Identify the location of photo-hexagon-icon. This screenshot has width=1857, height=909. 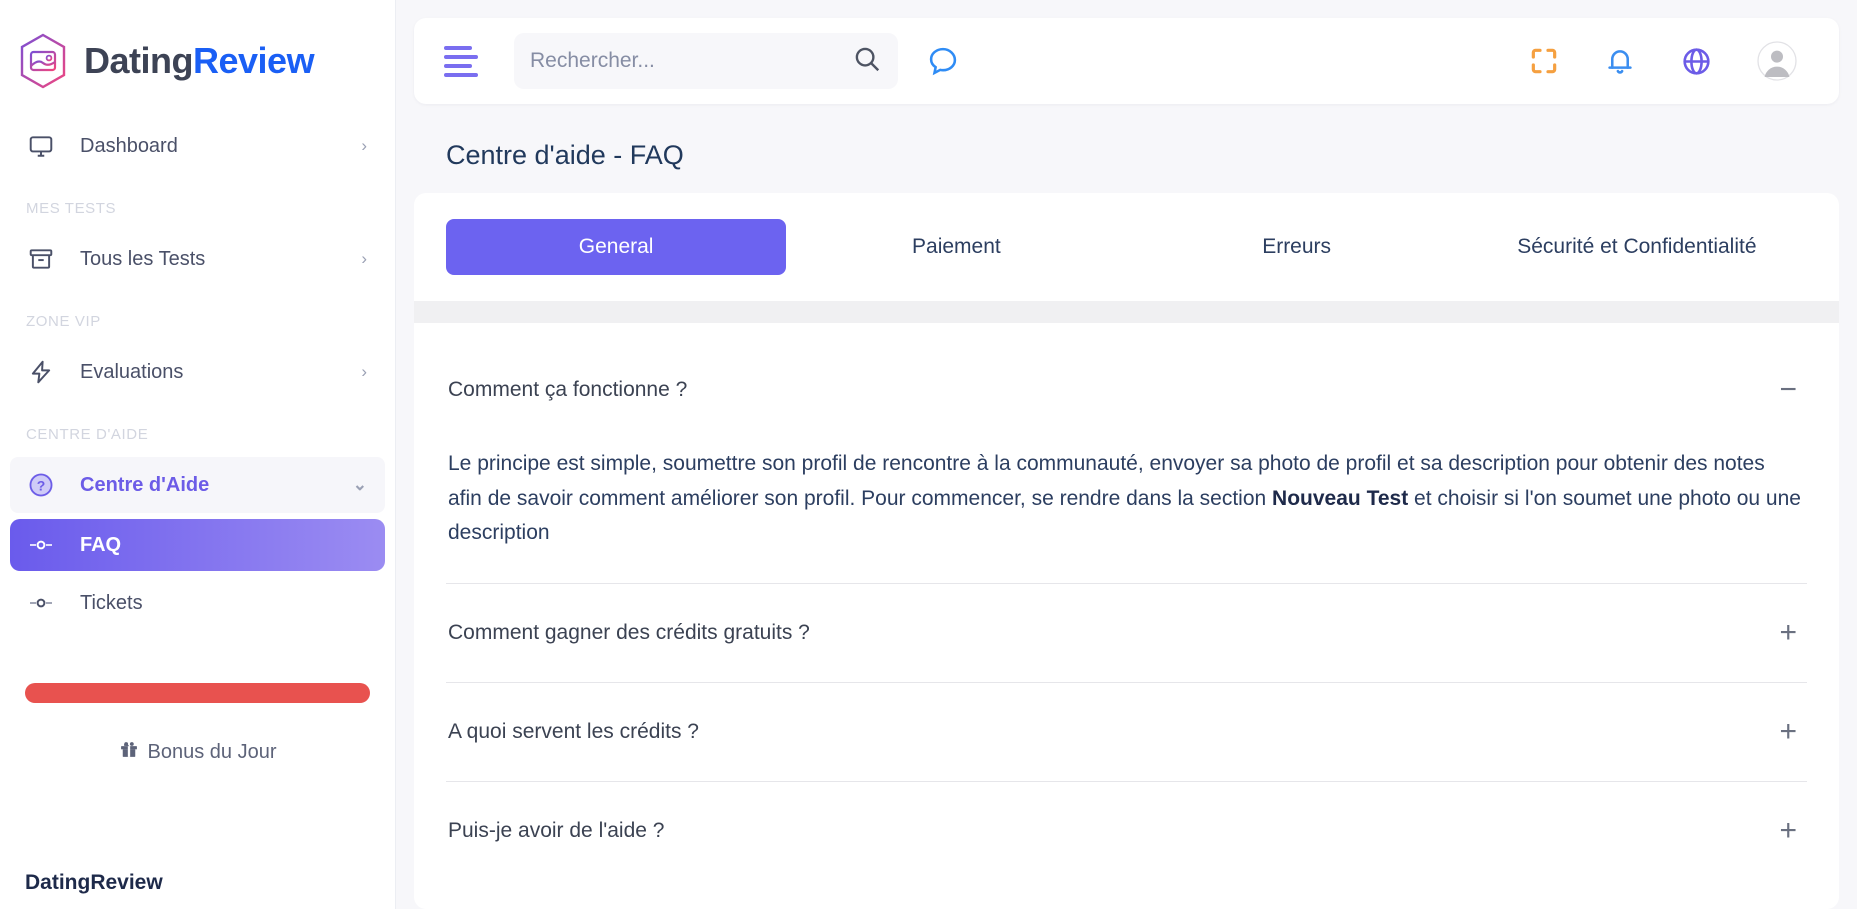
(43, 61).